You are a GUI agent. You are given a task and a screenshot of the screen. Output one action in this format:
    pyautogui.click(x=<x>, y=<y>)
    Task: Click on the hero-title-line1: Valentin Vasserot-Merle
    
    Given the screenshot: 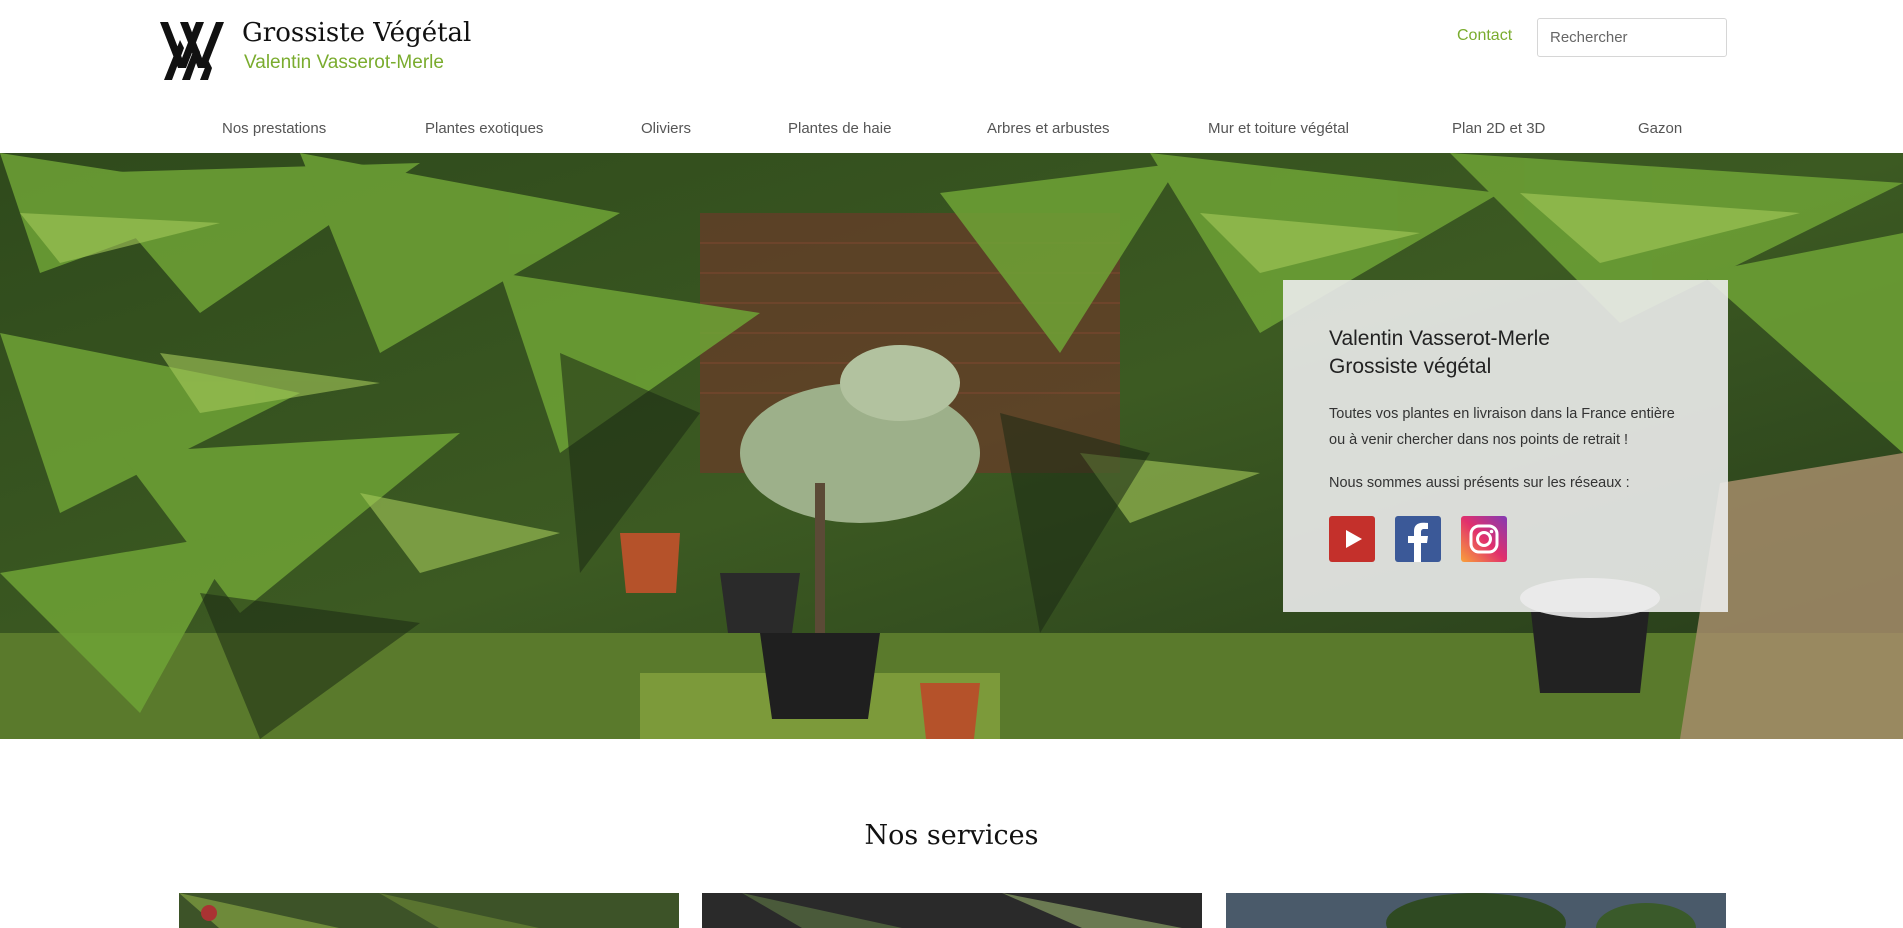 What is the action you would take?
    pyautogui.click(x=1439, y=338)
    